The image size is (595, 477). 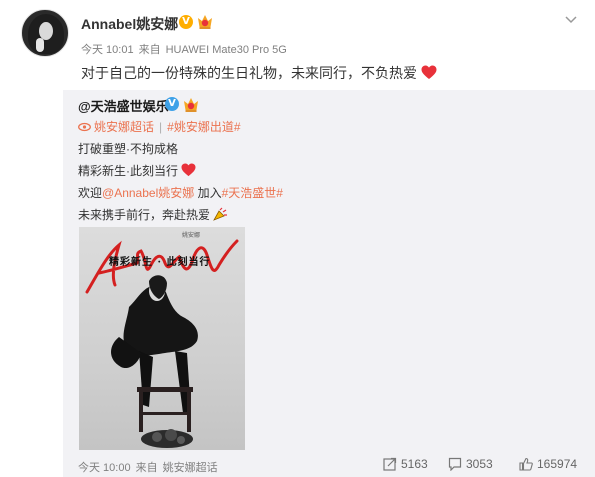 What do you see at coordinates (45, 33) in the screenshot?
I see `user-avatar` at bounding box center [45, 33].